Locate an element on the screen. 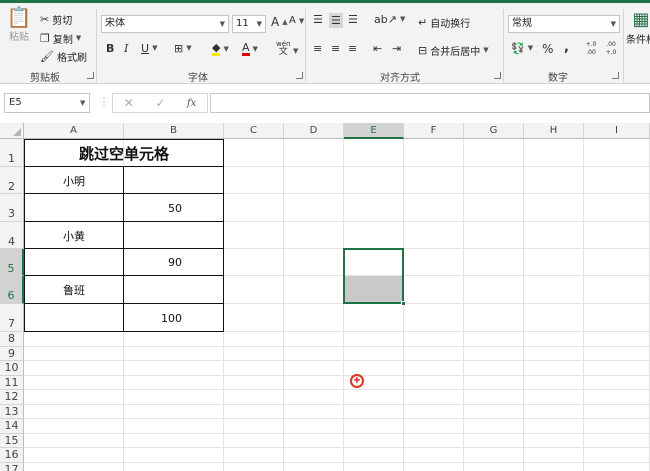 Image resolution: width=650 pixels, height=471 pixels. column-header-d: D is located at coordinates (314, 131).